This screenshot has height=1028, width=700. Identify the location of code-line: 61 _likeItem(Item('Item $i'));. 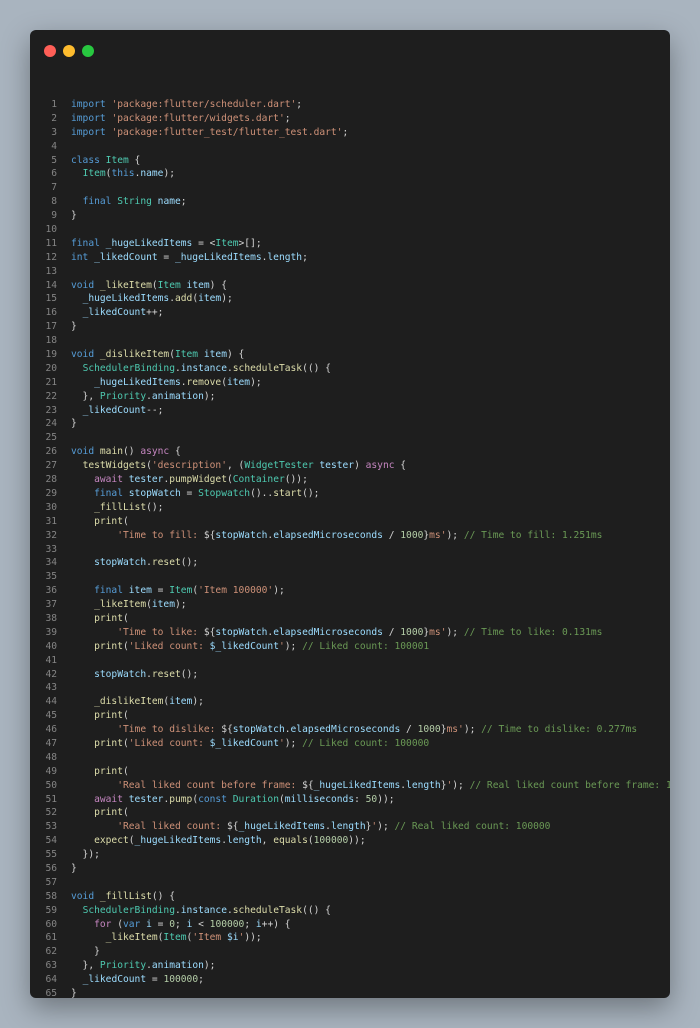
(350, 938).